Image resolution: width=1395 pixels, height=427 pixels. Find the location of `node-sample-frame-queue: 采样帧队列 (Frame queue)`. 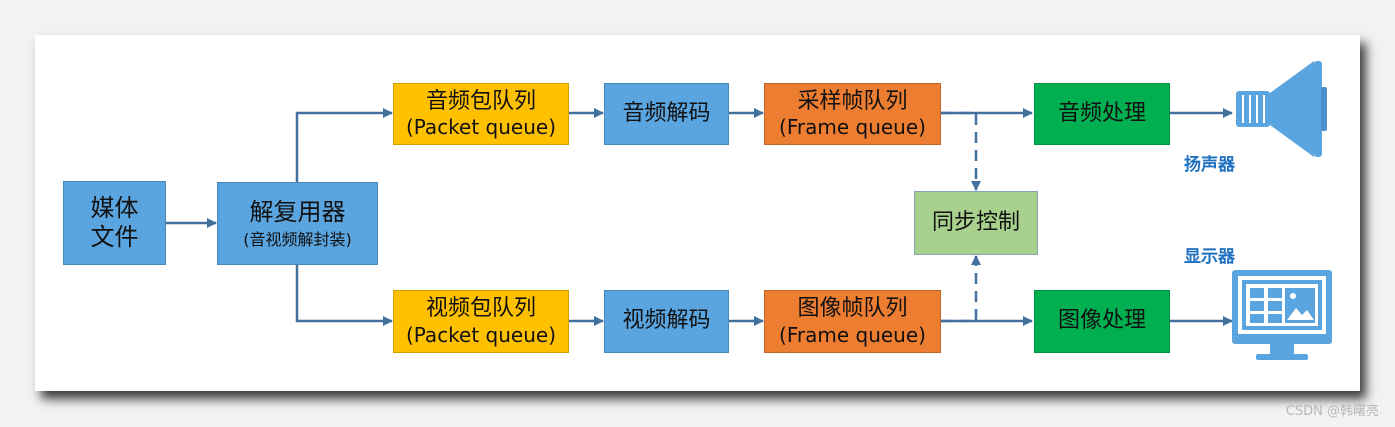

node-sample-frame-queue: 采样帧队列 (Frame queue) is located at coordinates (852, 114).